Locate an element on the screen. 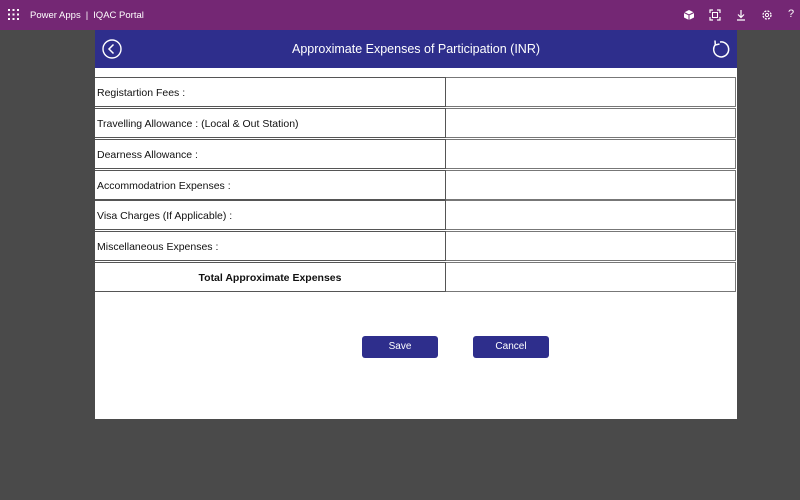 This screenshot has width=800, height=500. total-label: Total Approximate Expenses is located at coordinates (270, 277).